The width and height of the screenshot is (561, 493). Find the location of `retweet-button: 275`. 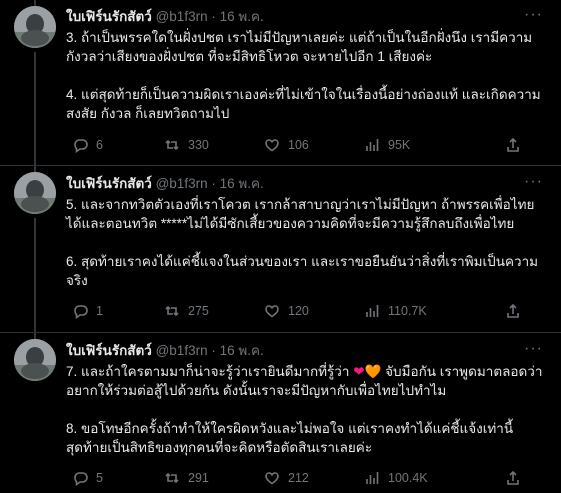

retweet-button: 275 is located at coordinates (186, 311).